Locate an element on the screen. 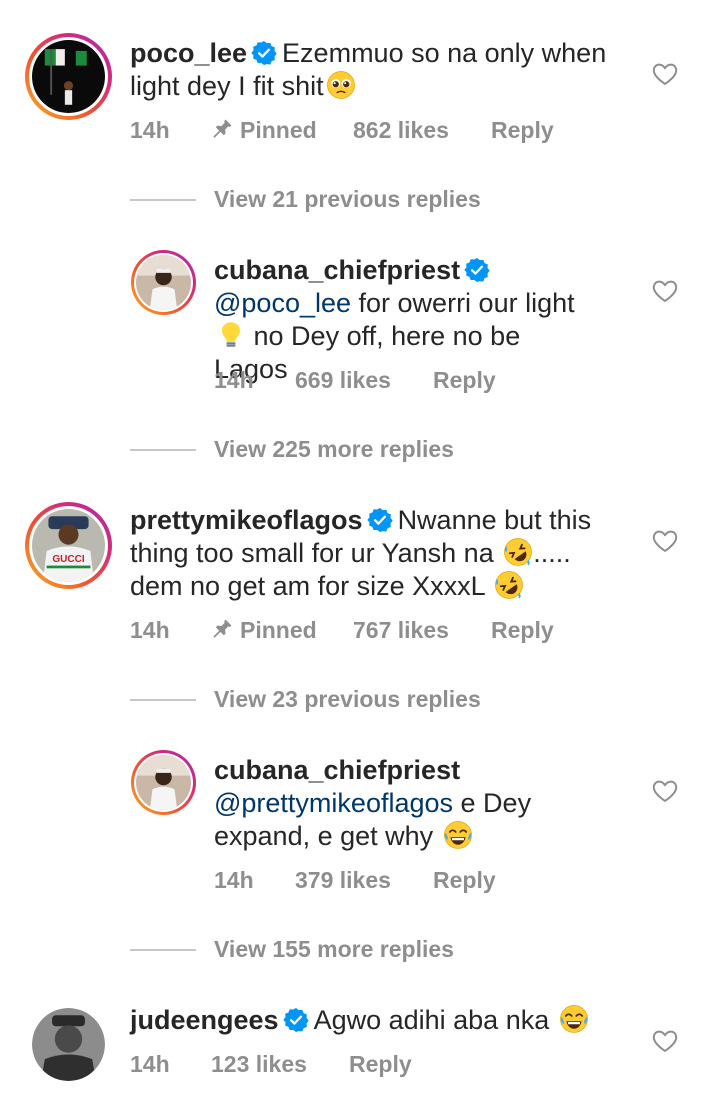 The height and width of the screenshot is (1112, 720). likes-count: 379 likes is located at coordinates (343, 880).